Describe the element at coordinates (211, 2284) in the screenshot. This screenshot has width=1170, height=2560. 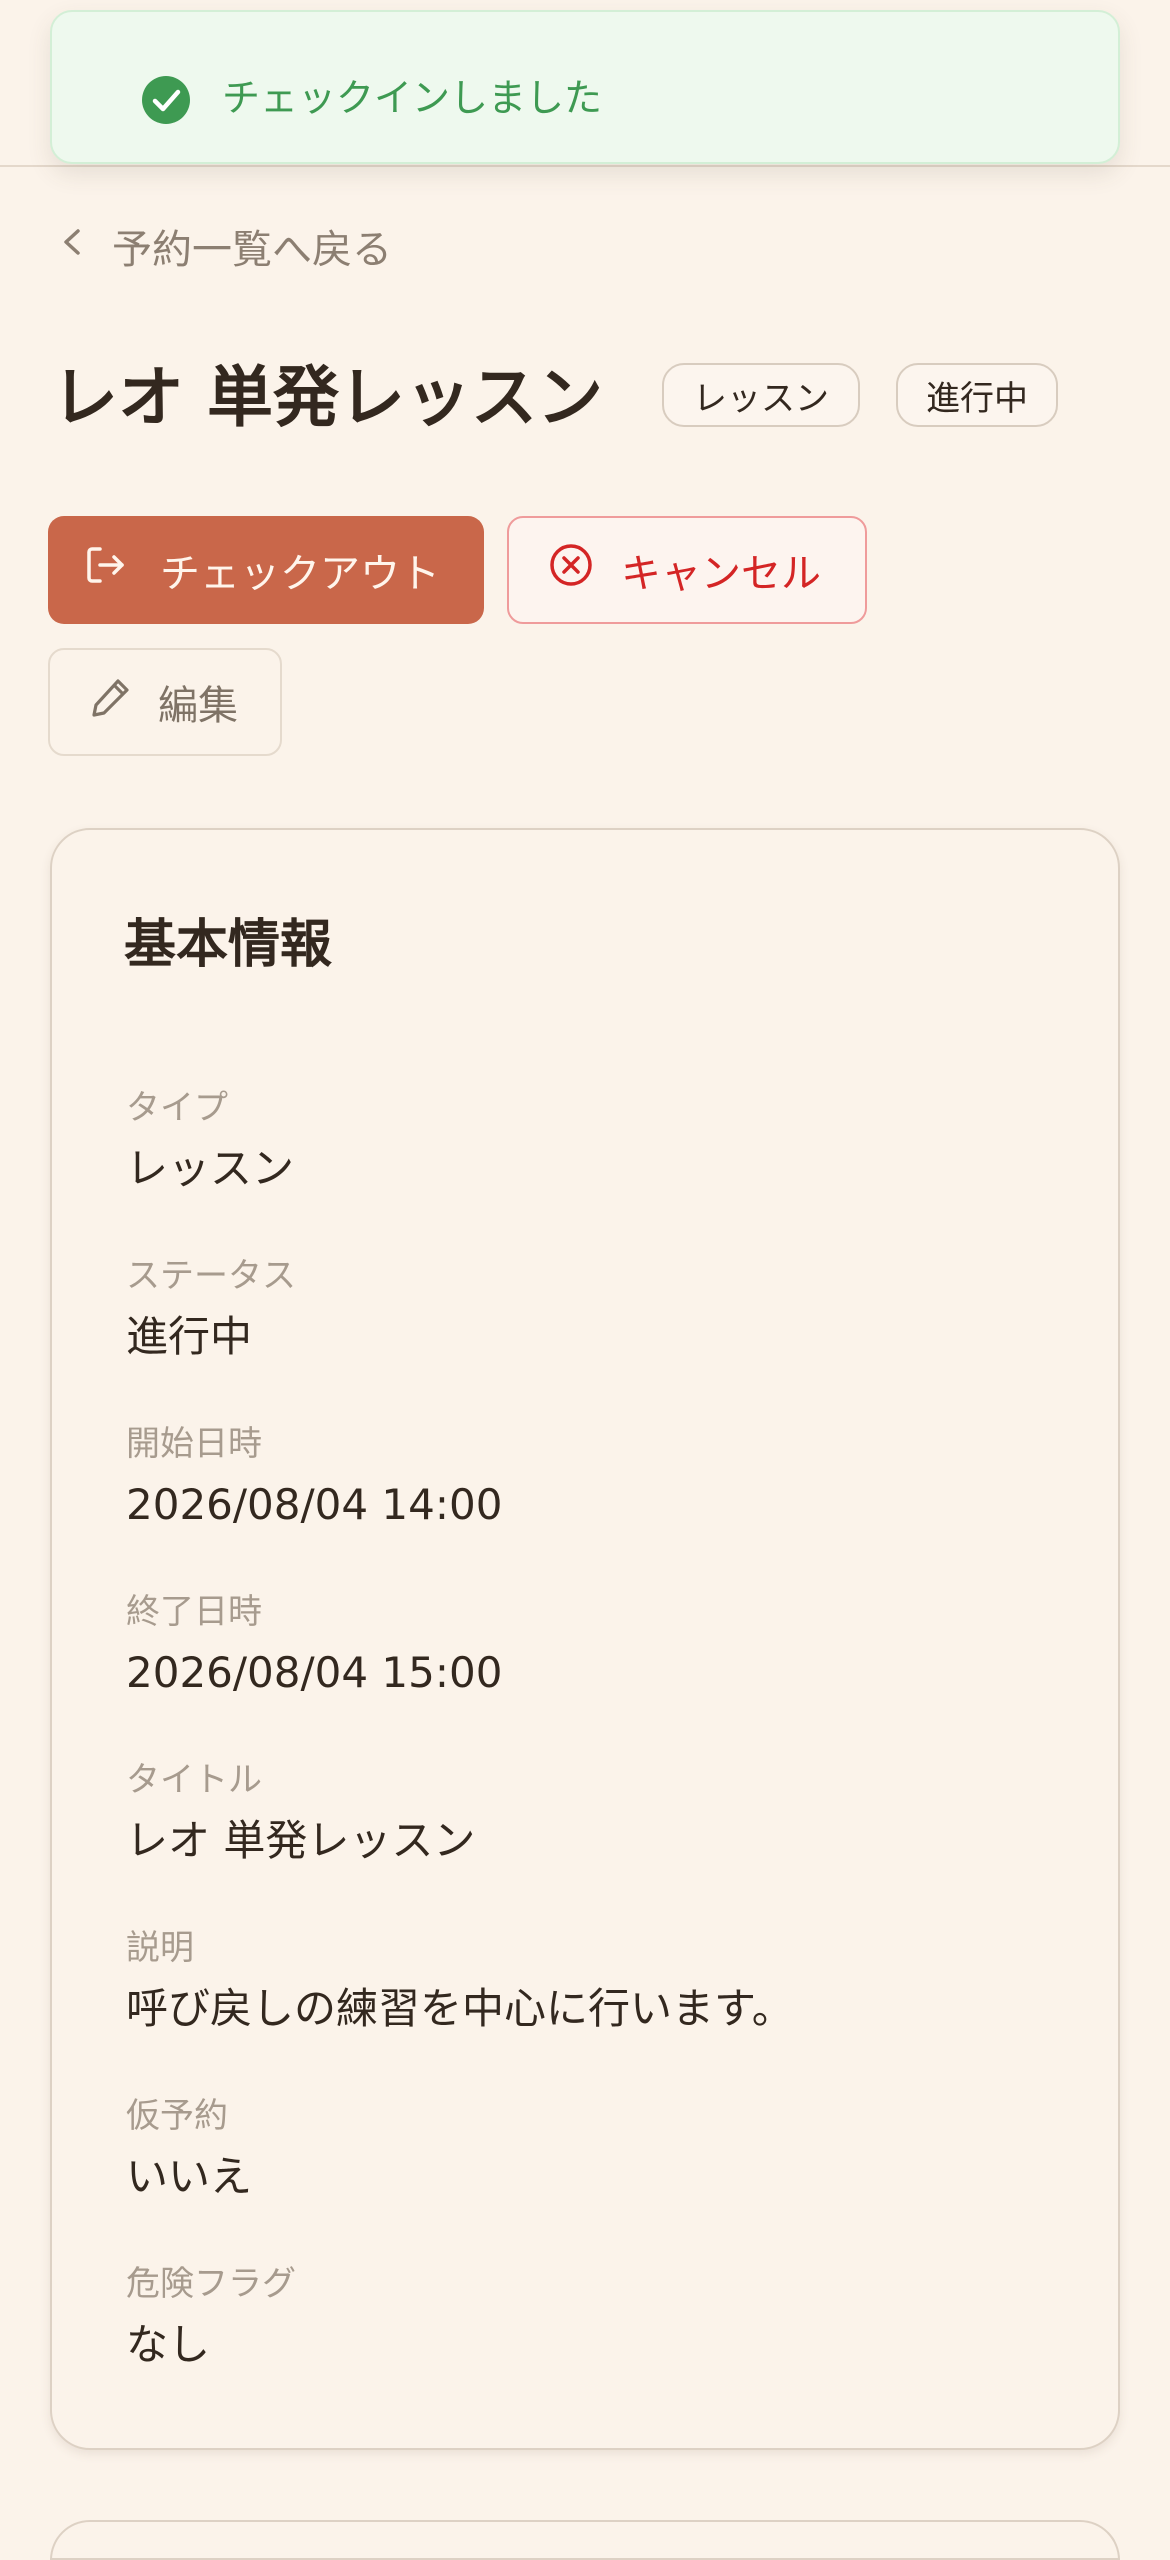
I see `field-label: 危険フラグ` at that location.